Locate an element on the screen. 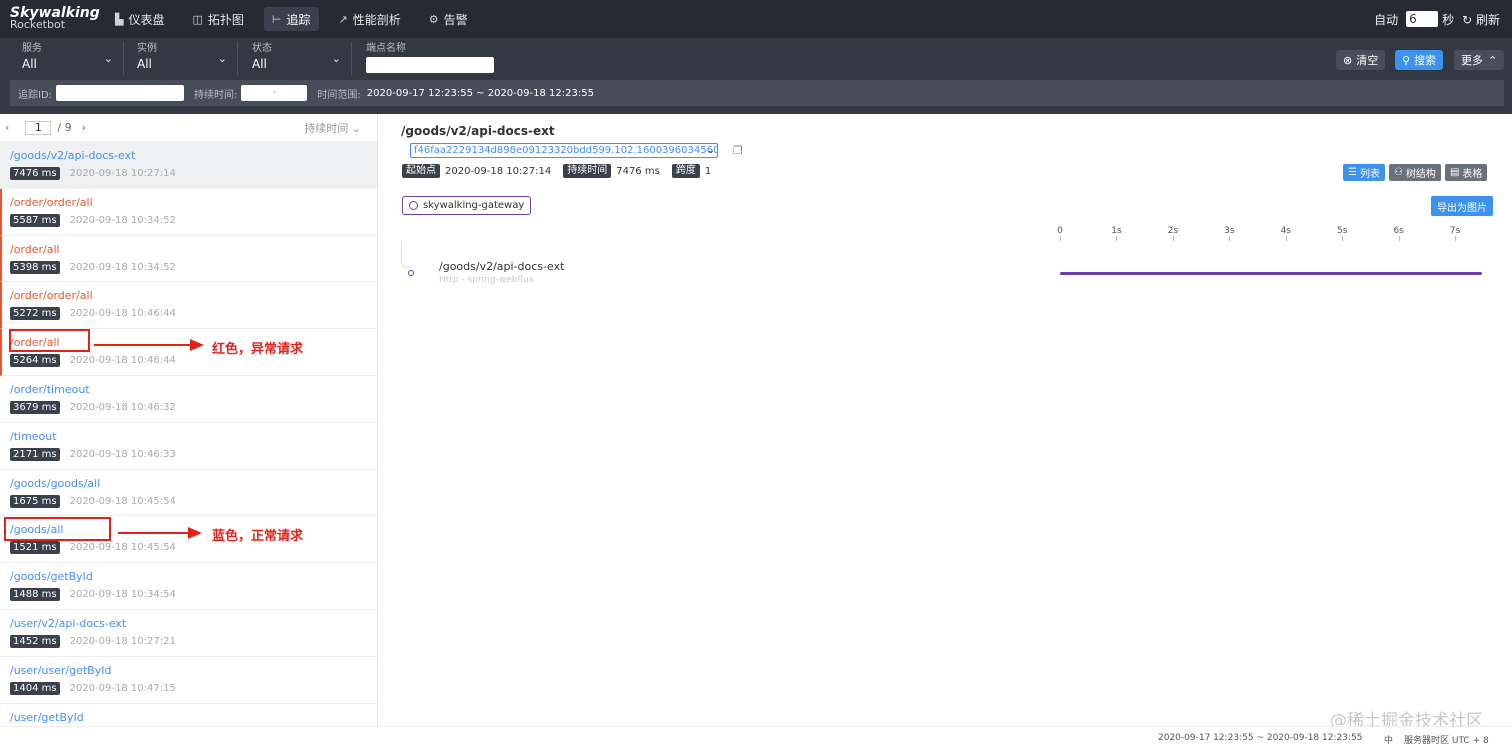  chevron-down-icon: ⌄ is located at coordinates (336, 58).